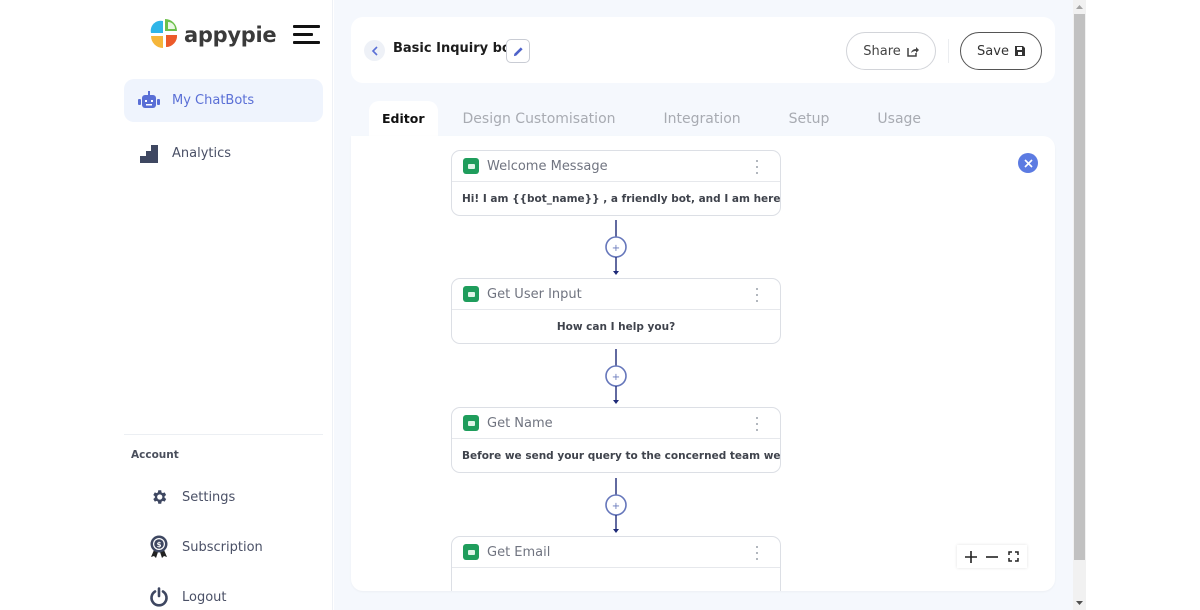 The image size is (1200, 610). I want to click on node-header: Welcome Message, so click(616, 166).